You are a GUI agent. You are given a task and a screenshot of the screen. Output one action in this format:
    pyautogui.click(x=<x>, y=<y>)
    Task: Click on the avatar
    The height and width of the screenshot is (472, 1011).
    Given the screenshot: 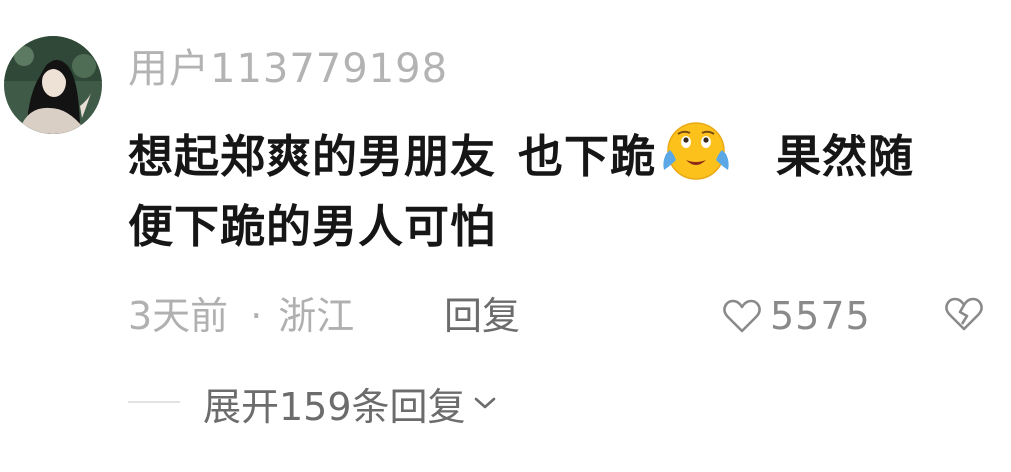 What is the action you would take?
    pyautogui.click(x=53, y=85)
    